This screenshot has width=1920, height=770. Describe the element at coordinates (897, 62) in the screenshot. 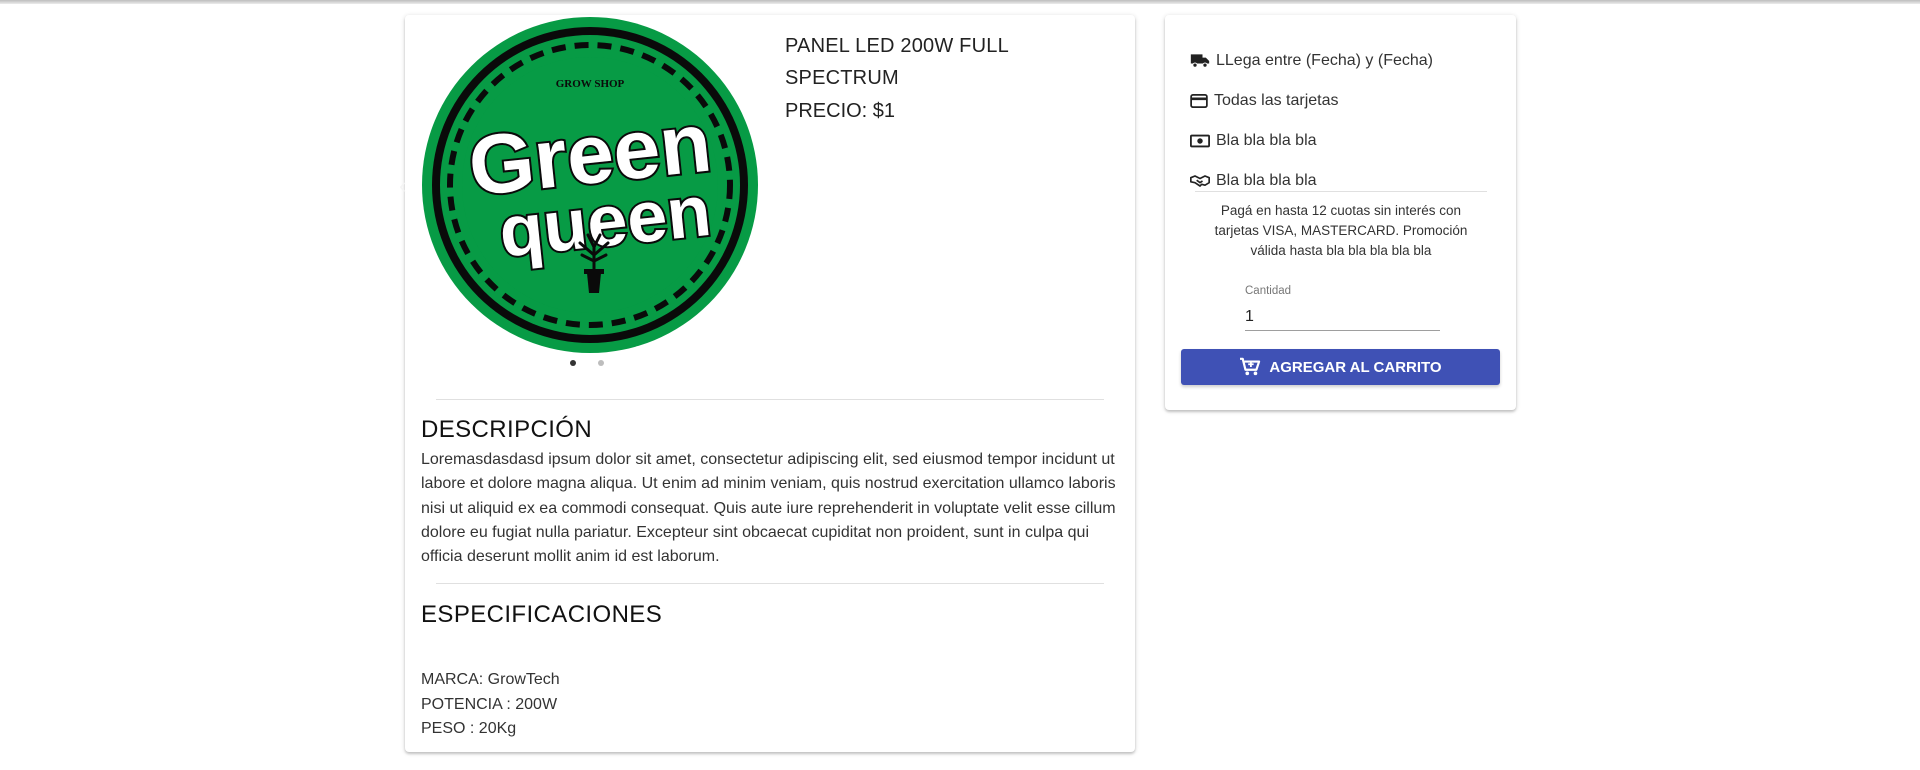

I see `product-title: PANEL LED 200W FULL SPECTRUM` at that location.